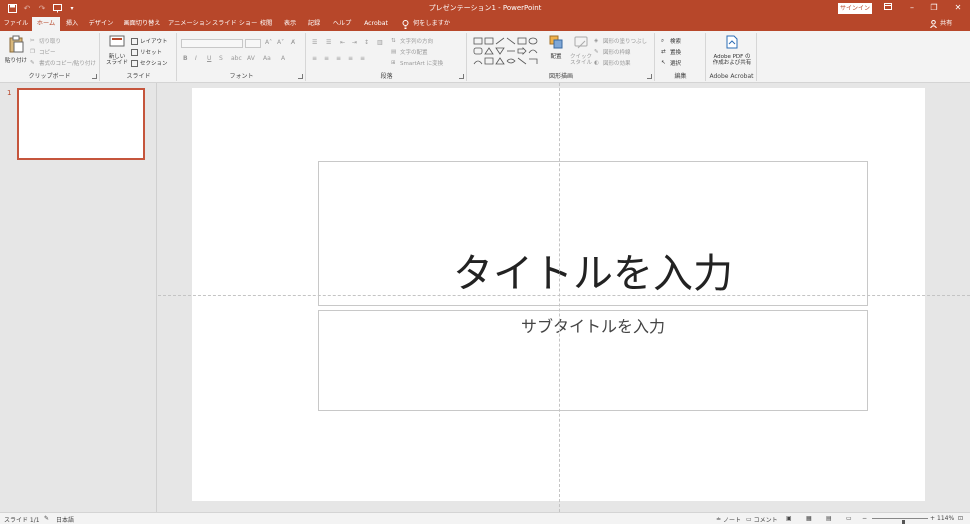 This screenshot has width=970, height=524. I want to click on fit-slide-icon: ⊡, so click(960, 518).